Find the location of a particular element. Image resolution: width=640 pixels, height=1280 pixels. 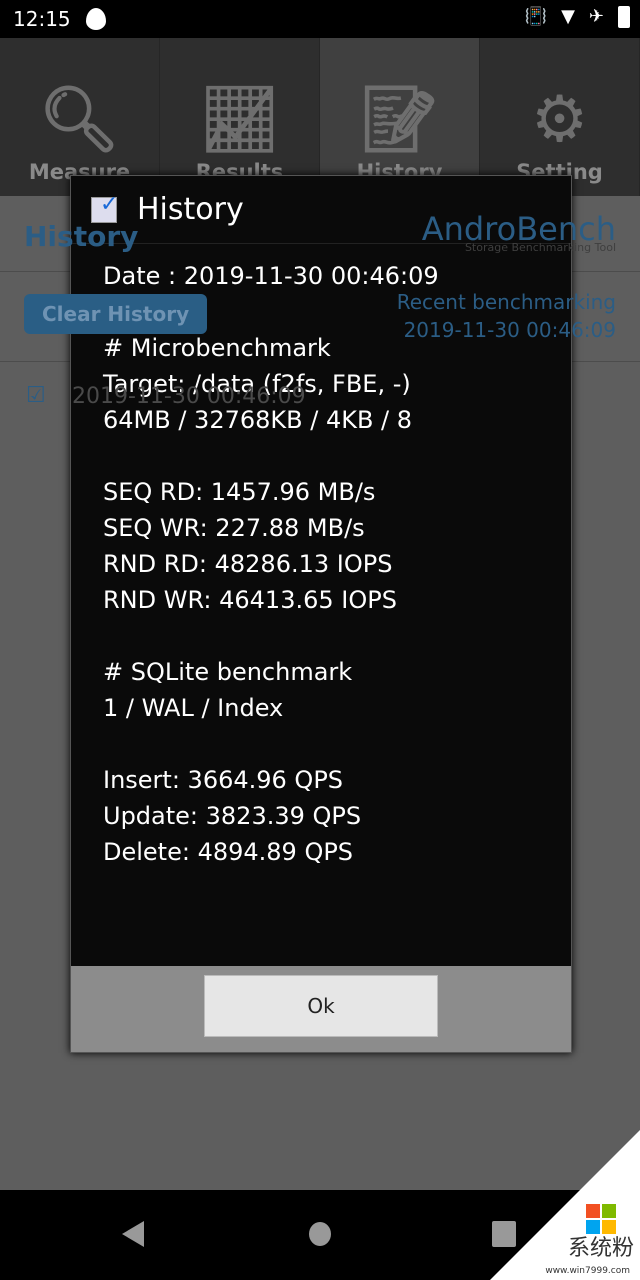

dialog-line: SEQ WR: 227.88 MB/s is located at coordinates (234, 528).